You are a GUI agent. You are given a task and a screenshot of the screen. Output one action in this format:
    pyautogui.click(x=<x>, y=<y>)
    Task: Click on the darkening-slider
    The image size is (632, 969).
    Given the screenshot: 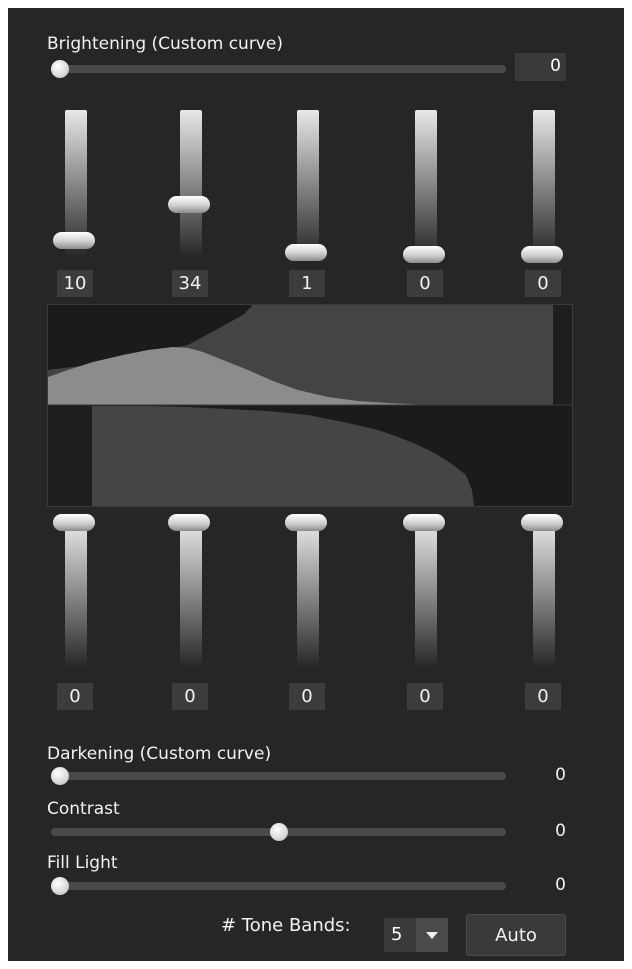 What is the action you would take?
    pyautogui.click(x=278, y=776)
    